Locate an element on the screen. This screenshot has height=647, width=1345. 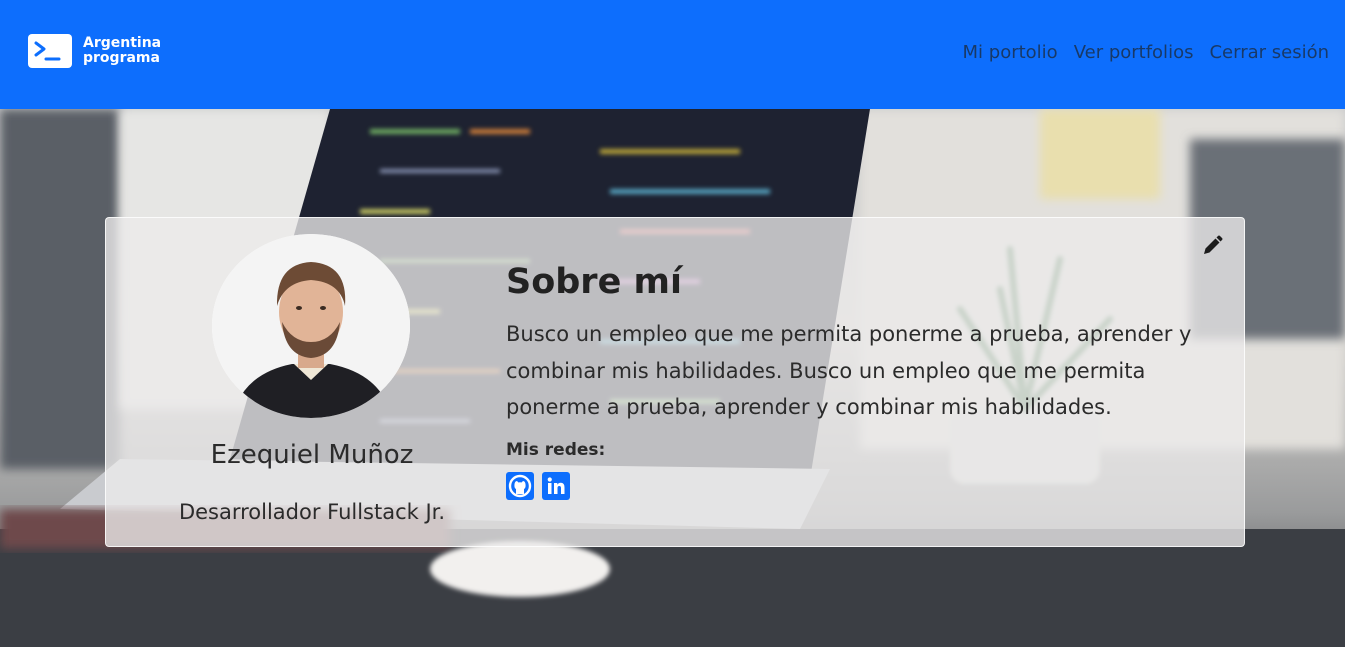
github-icon is located at coordinates (520, 486).